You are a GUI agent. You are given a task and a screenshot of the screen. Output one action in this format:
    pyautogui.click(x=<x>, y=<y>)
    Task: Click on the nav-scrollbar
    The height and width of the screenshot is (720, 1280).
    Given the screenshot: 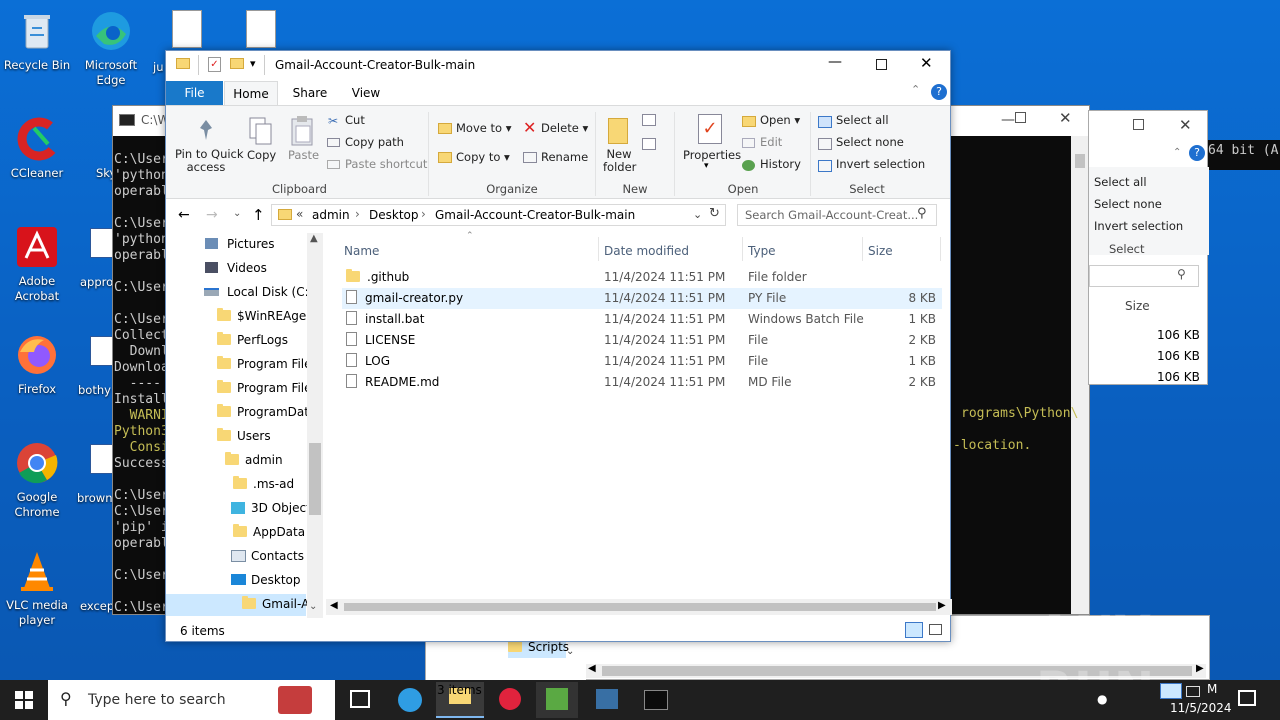 What is the action you would take?
    pyautogui.click(x=315, y=425)
    